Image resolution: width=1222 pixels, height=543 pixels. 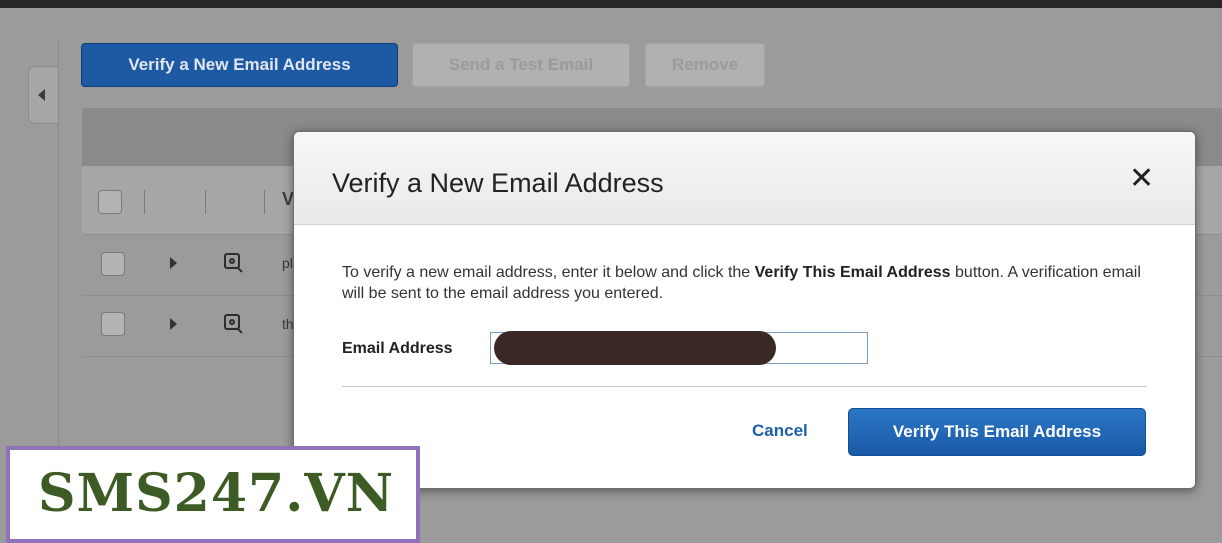 What do you see at coordinates (397, 348) in the screenshot?
I see `email-address-label: Email Address` at bounding box center [397, 348].